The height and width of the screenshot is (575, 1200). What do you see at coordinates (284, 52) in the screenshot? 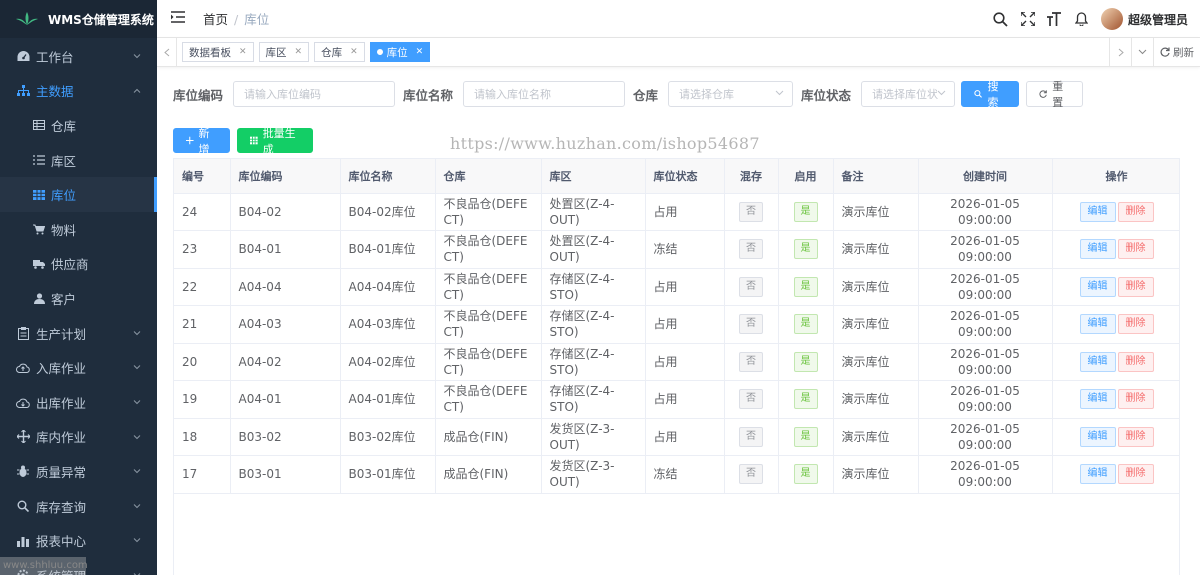
I see `tag-zone: 库区 ✕` at bounding box center [284, 52].